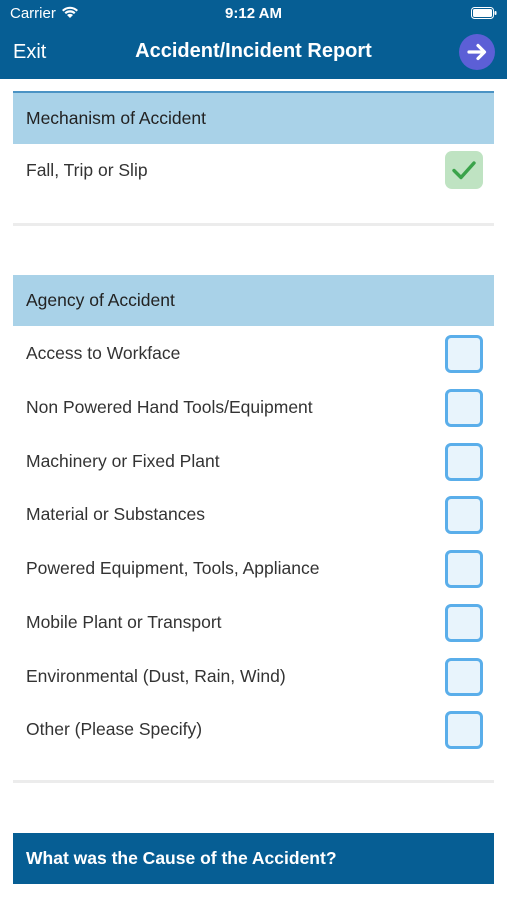 Image resolution: width=507 pixels, height=900 pixels. Describe the element at coordinates (253, 51) in the screenshot. I see `page-title: Accident/Incident Report` at that location.